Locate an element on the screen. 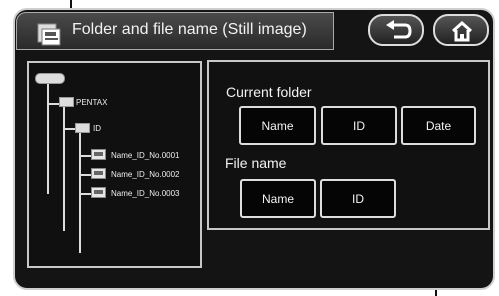  file-name-label: File name is located at coordinates (256, 163).